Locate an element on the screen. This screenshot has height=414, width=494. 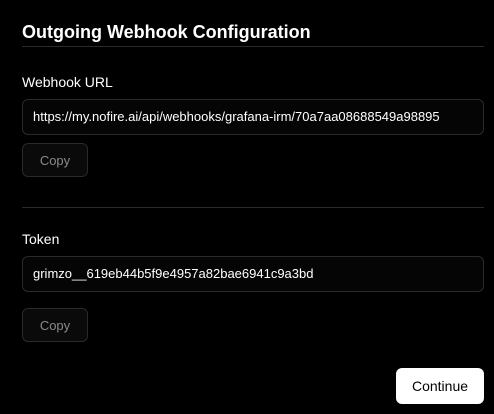
copy-webhook-url-button: Copy is located at coordinates (55, 160).